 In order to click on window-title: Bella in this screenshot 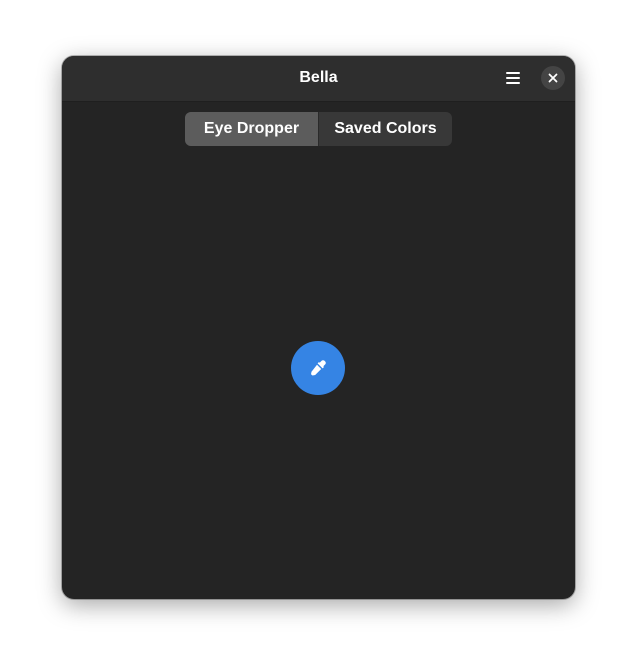, I will do `click(318, 77)`.